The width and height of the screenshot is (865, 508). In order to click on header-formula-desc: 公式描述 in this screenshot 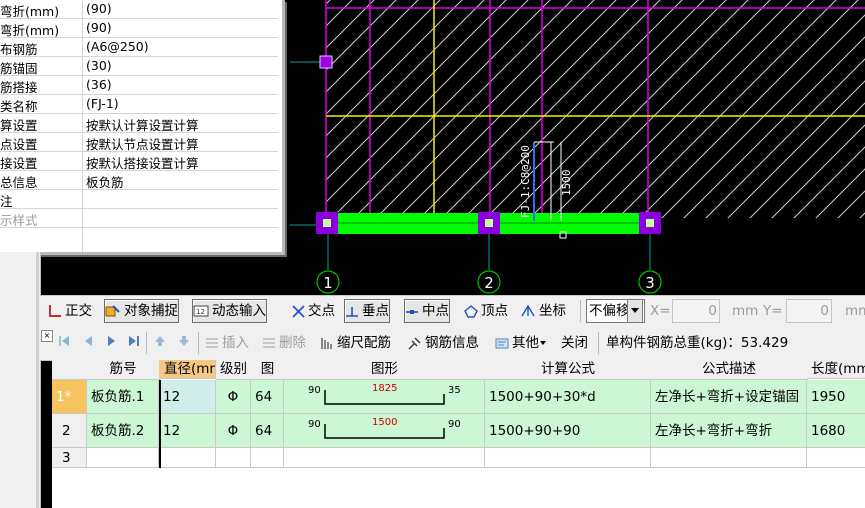, I will do `click(729, 370)`.